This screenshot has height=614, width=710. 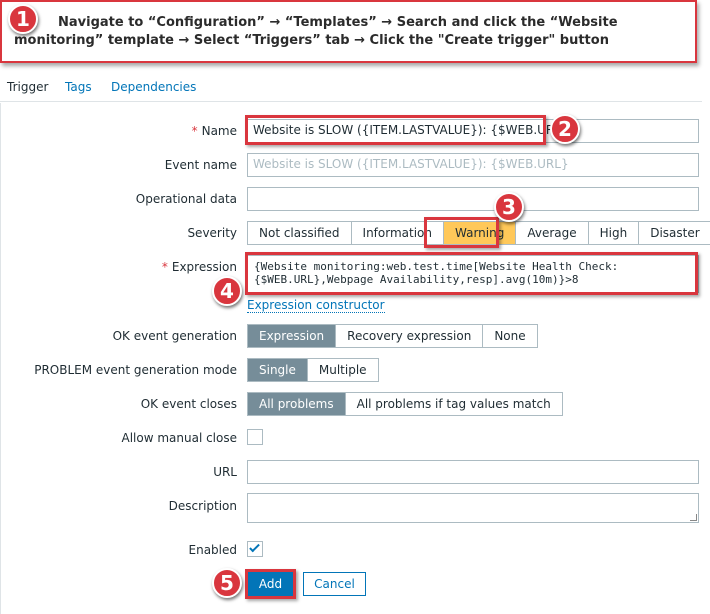 I want to click on checkmark-icon, so click(x=254, y=547).